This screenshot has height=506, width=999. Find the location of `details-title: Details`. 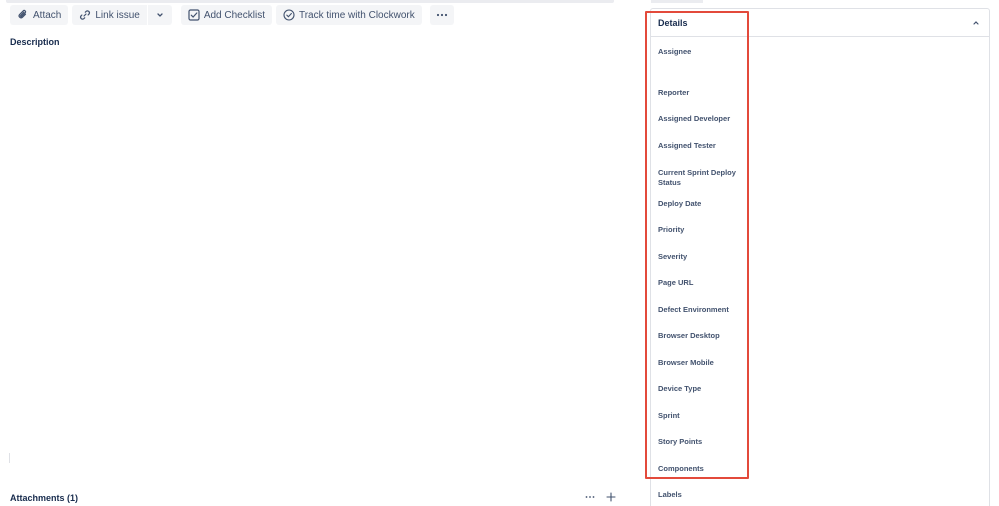

details-title: Details is located at coordinates (673, 22).